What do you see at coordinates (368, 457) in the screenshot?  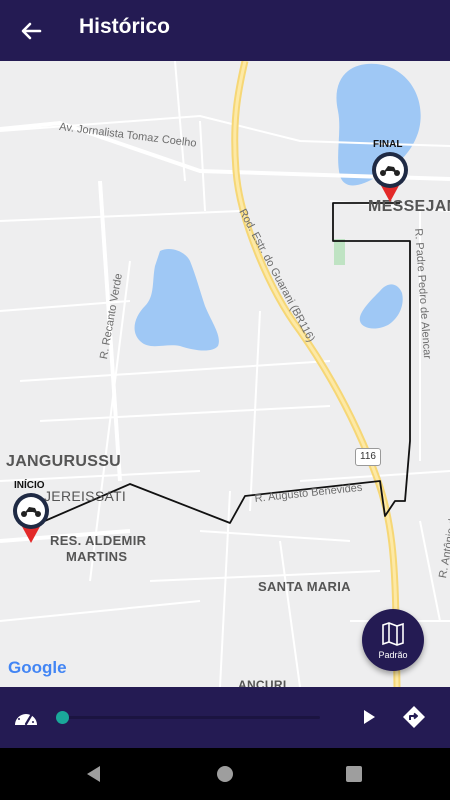 I see `highway-shield: 116` at bounding box center [368, 457].